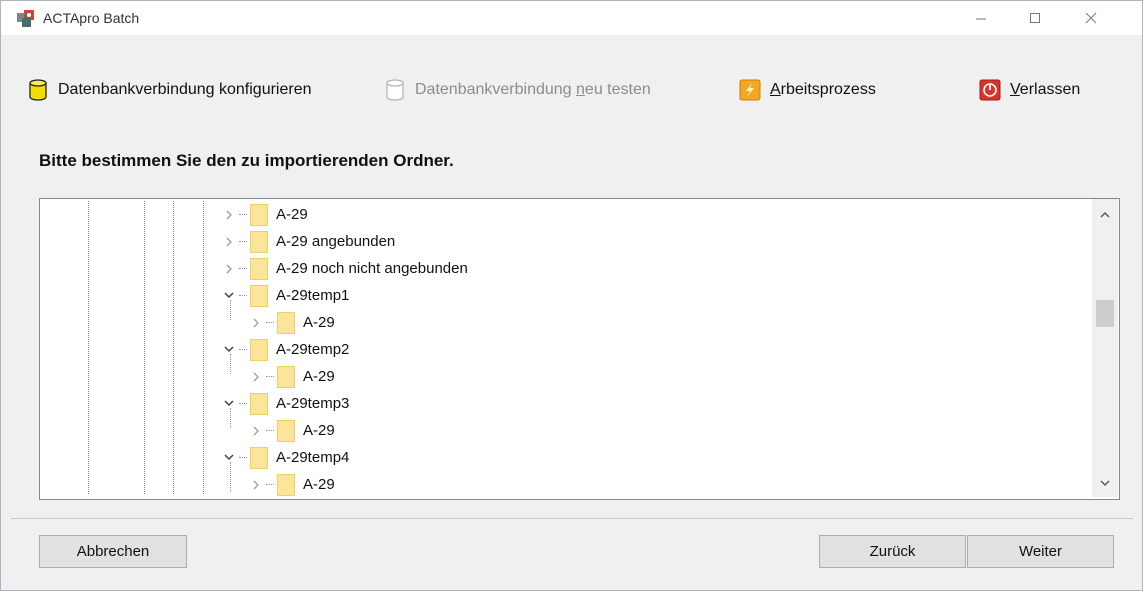  Describe the element at coordinates (823, 89) in the screenshot. I see `process-label: Arbeitsprozess` at that location.